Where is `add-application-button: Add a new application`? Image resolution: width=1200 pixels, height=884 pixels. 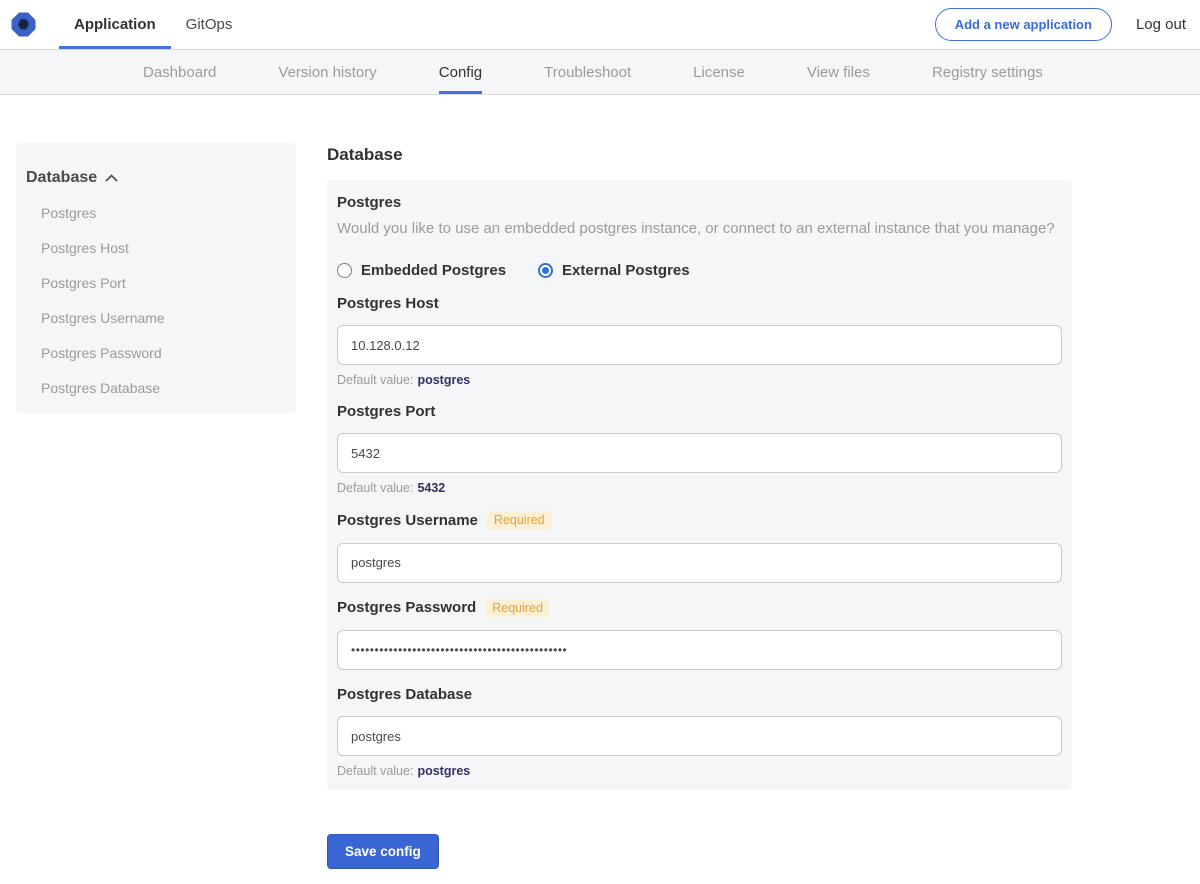
add-application-button: Add a new application is located at coordinates (1023, 24).